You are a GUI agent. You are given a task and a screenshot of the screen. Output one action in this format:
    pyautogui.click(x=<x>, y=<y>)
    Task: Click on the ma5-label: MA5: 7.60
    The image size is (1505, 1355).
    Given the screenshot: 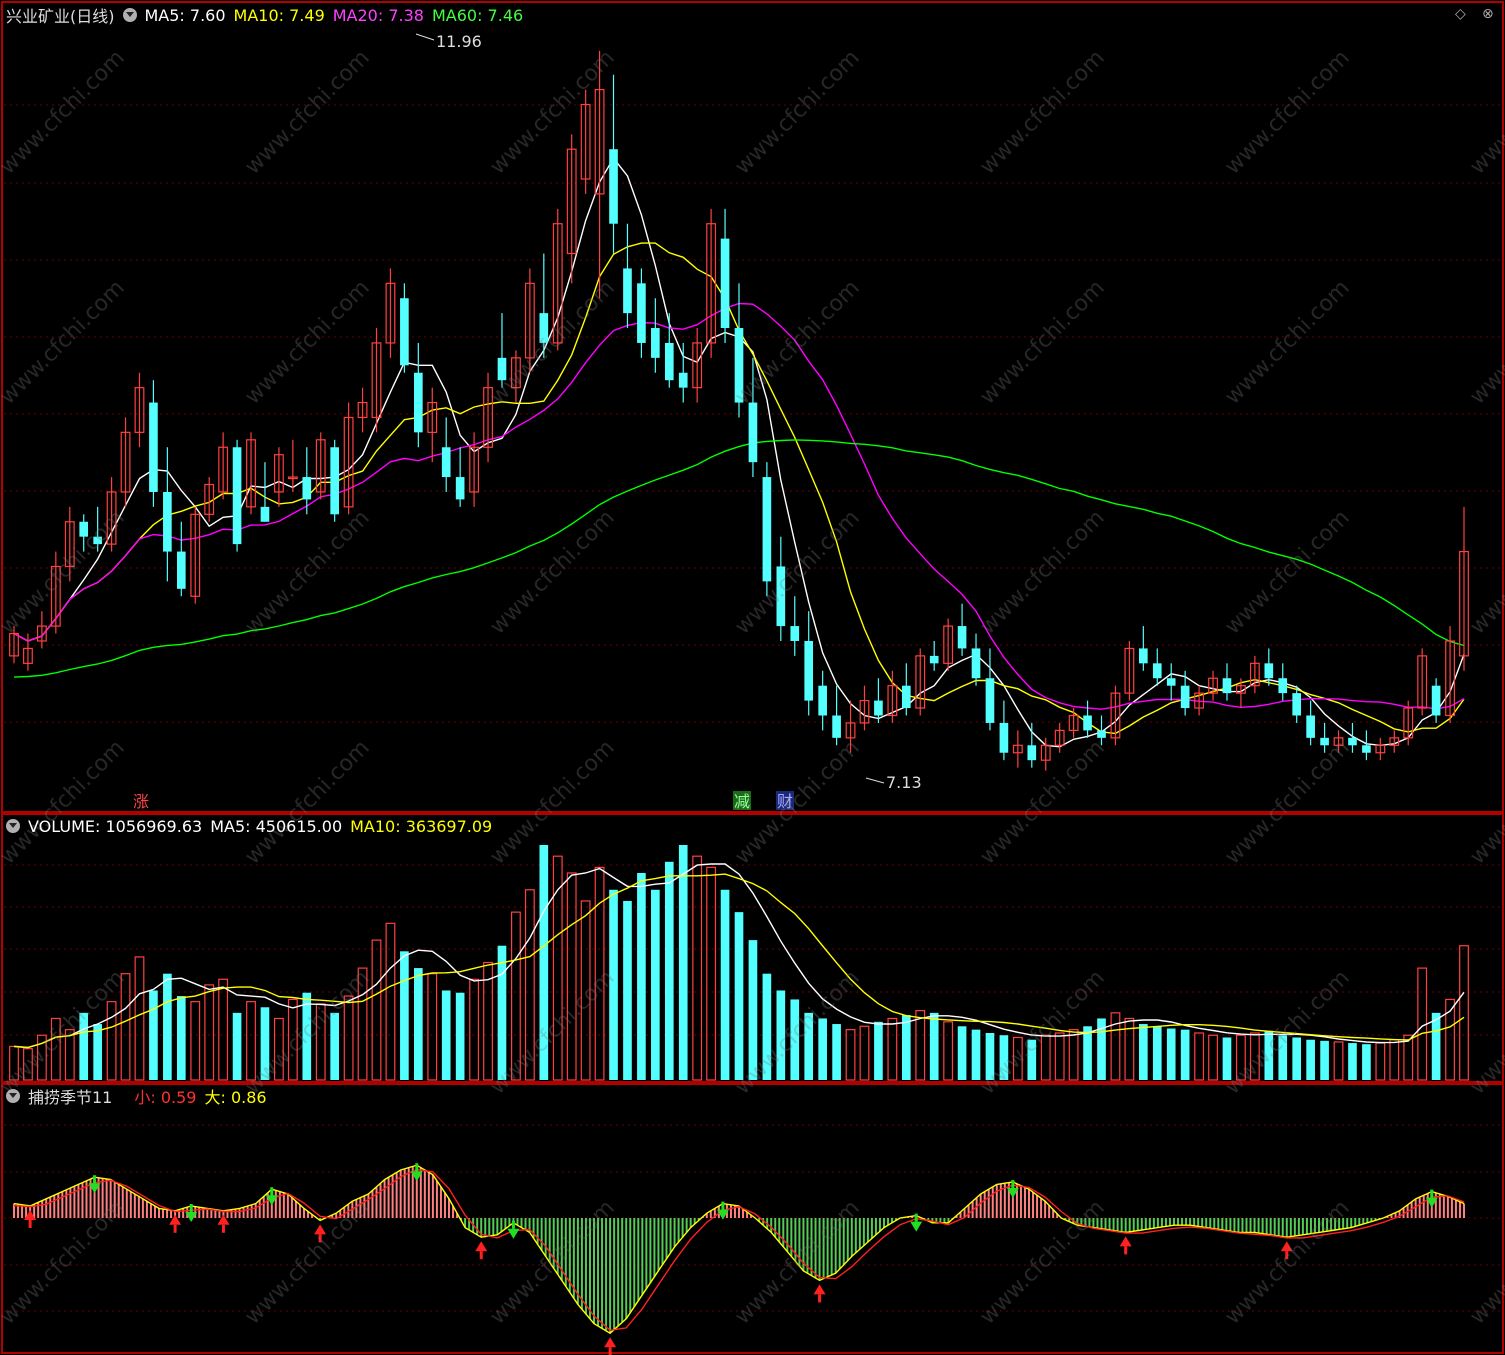 What is the action you would take?
    pyautogui.click(x=185, y=15)
    